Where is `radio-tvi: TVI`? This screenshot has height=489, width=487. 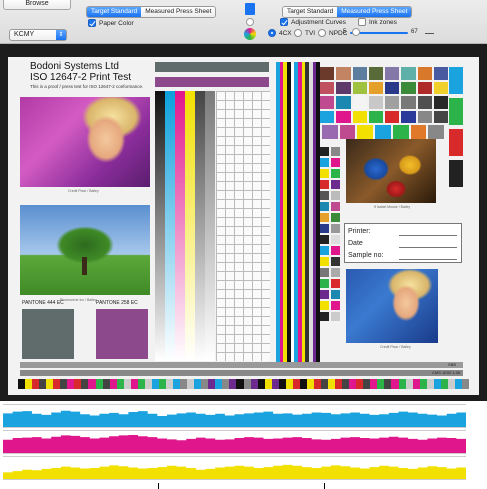 radio-tvi: TVI is located at coordinates (304, 33).